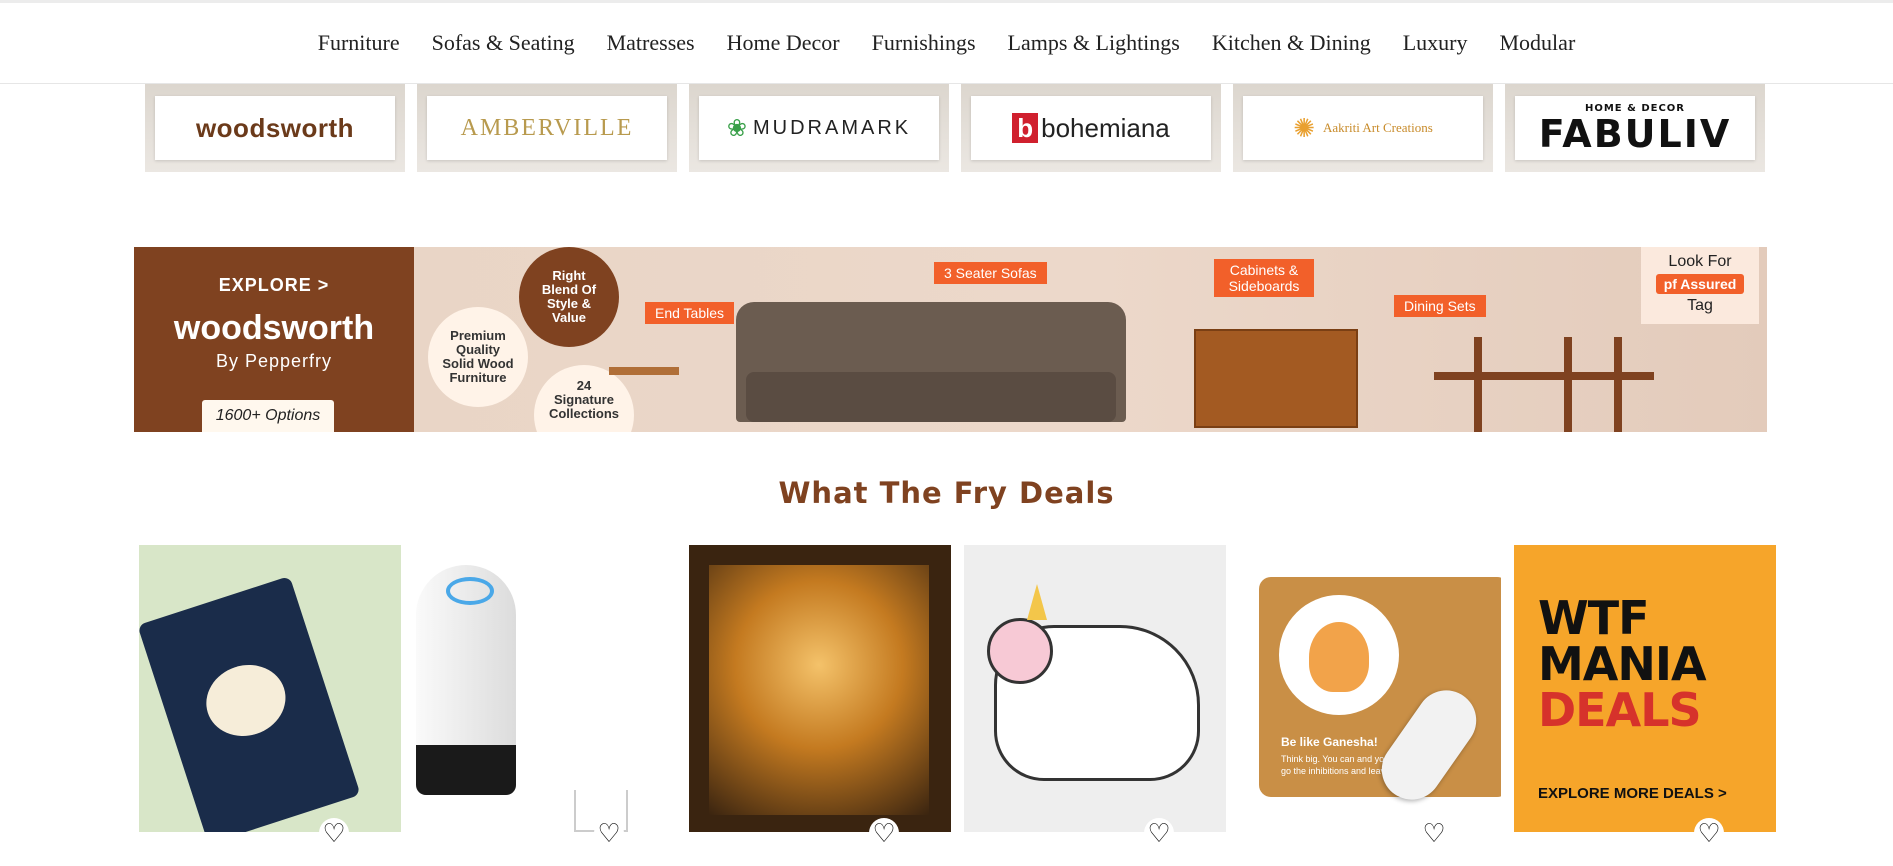 Image resolution: width=1893 pixels, height=866 pixels. I want to click on tag-3-seater-sofas: 3 Seater Sofas, so click(990, 273).